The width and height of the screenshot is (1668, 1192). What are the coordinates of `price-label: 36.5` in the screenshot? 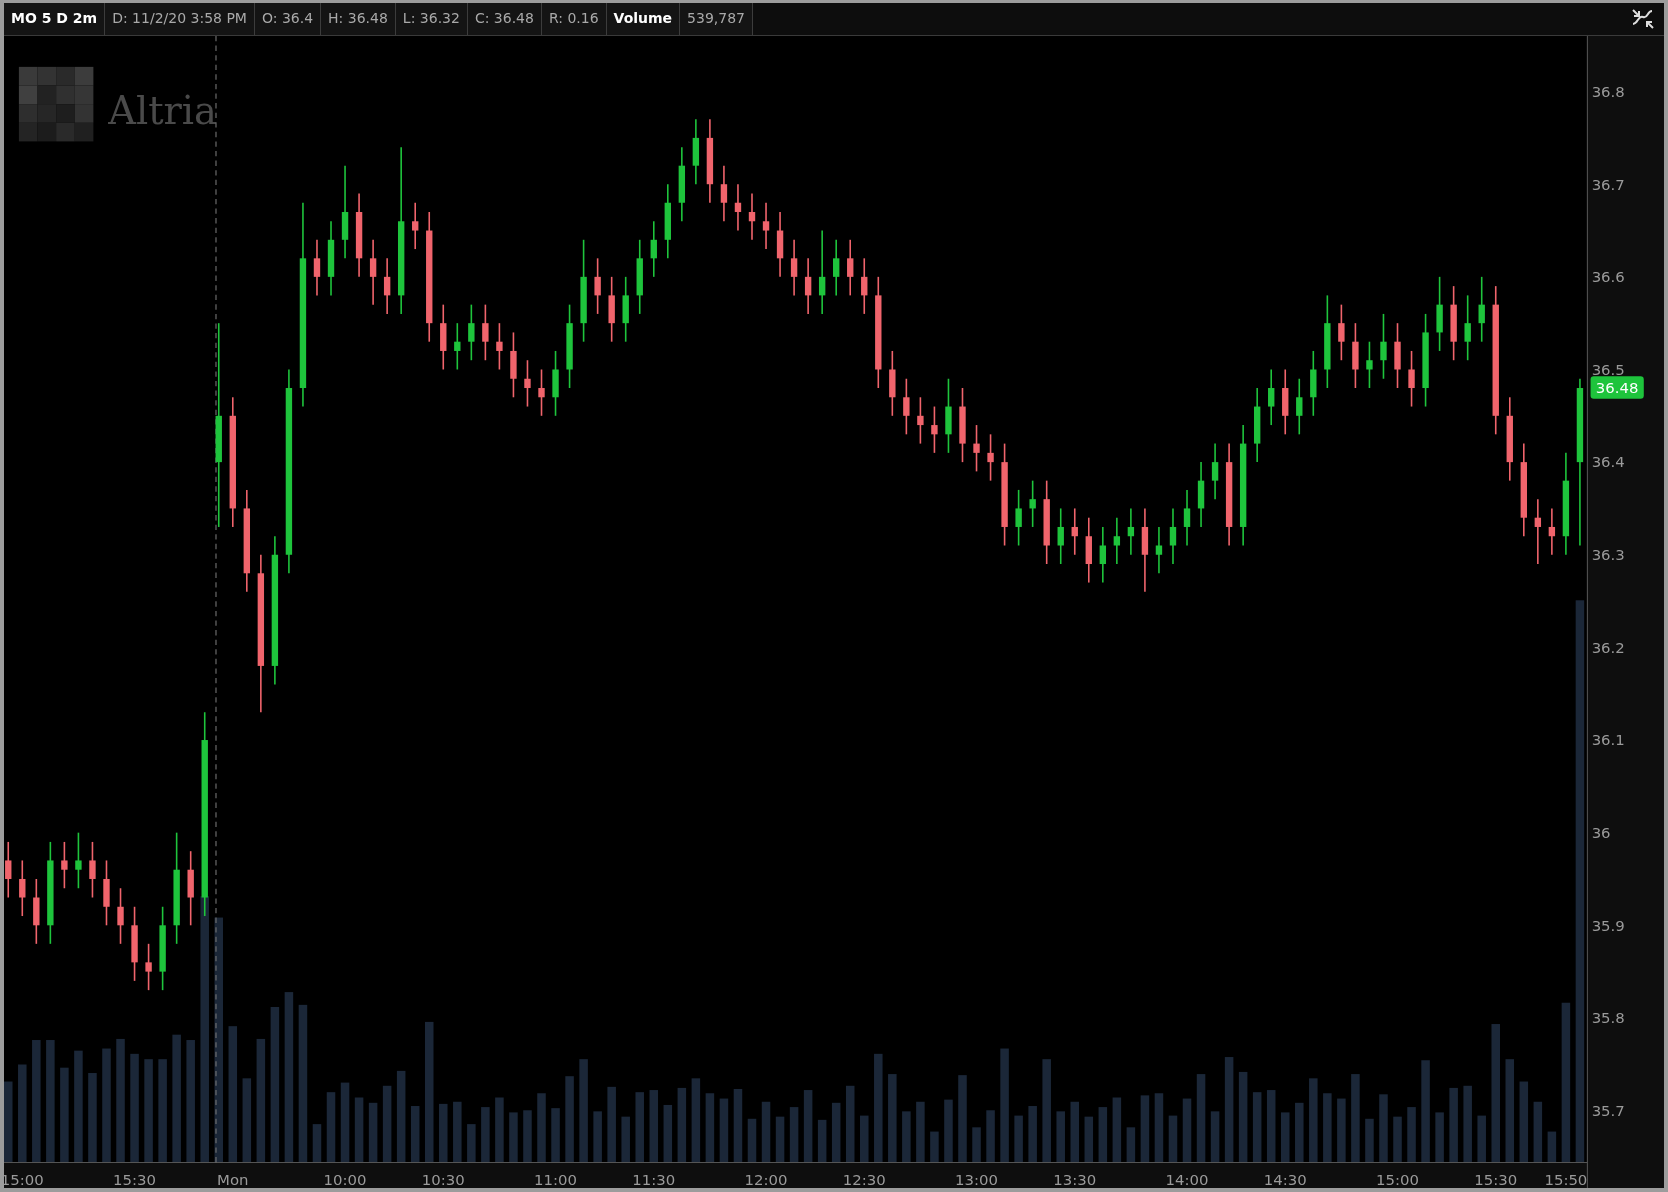 It's located at (1608, 369).